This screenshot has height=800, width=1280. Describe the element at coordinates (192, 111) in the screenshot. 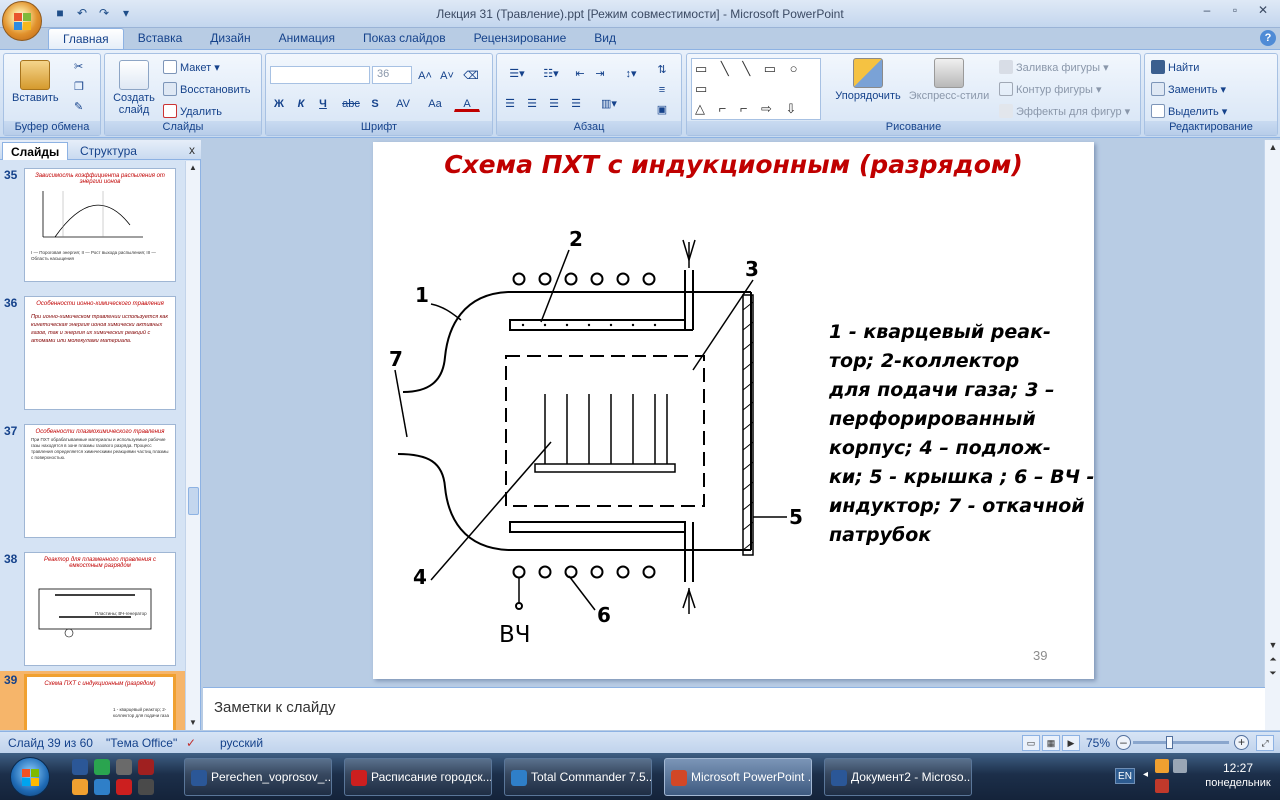

I see `delete-slide-button: Удалить` at that location.